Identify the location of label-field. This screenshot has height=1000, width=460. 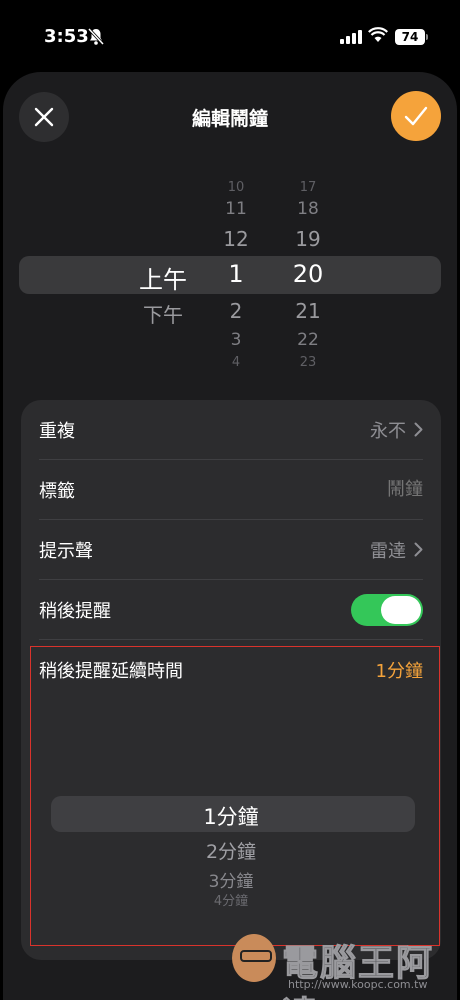
(343, 489).